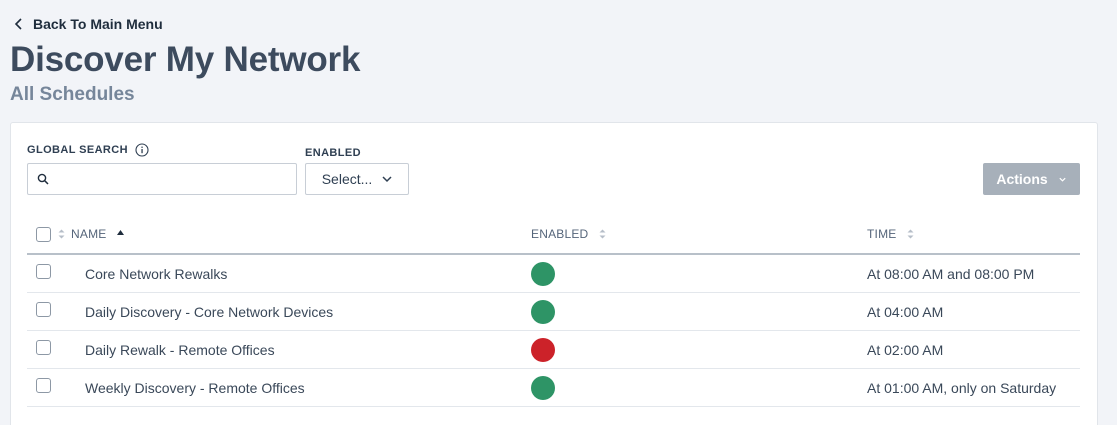 The image size is (1117, 425). What do you see at coordinates (121, 232) in the screenshot?
I see `sort-ascending-icon` at bounding box center [121, 232].